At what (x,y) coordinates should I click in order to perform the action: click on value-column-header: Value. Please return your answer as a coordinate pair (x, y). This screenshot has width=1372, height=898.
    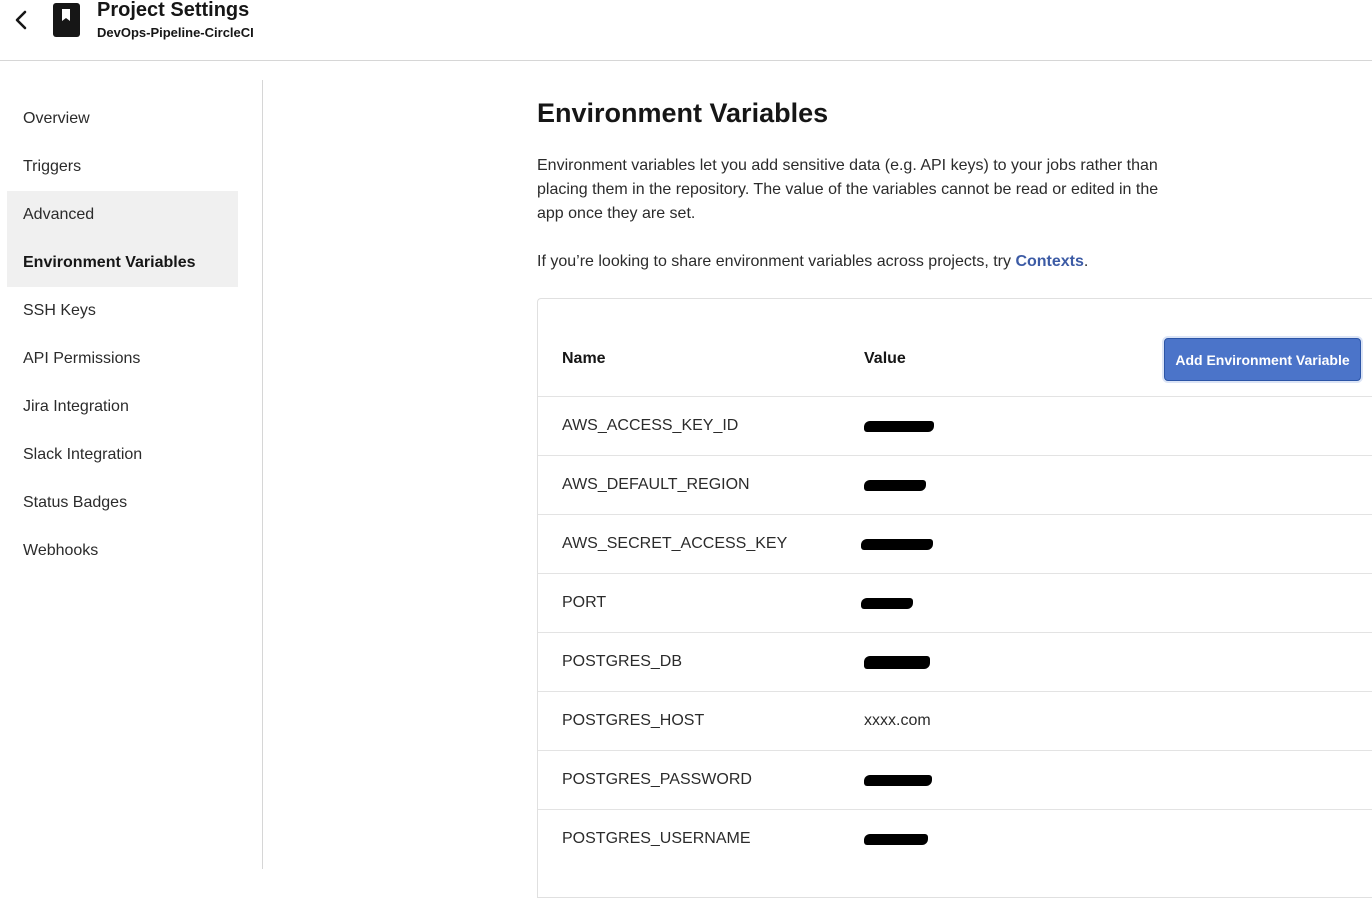
    Looking at the image, I should click on (885, 358).